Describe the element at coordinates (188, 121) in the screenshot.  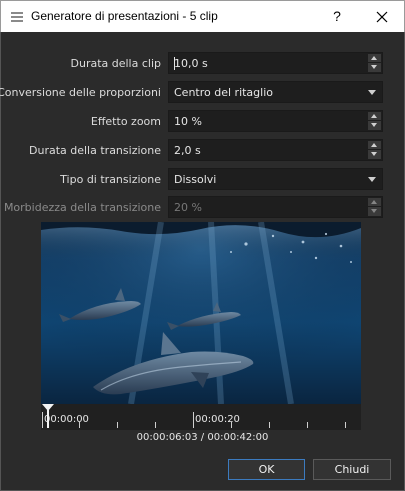
I see `zoom-effect-value: 10 %` at that location.